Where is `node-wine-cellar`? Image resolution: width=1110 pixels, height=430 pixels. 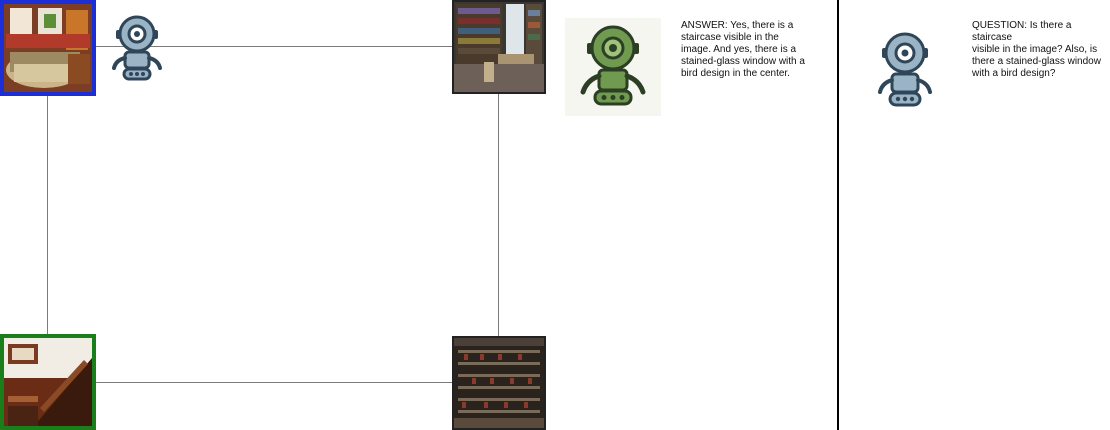 node-wine-cellar is located at coordinates (499, 383).